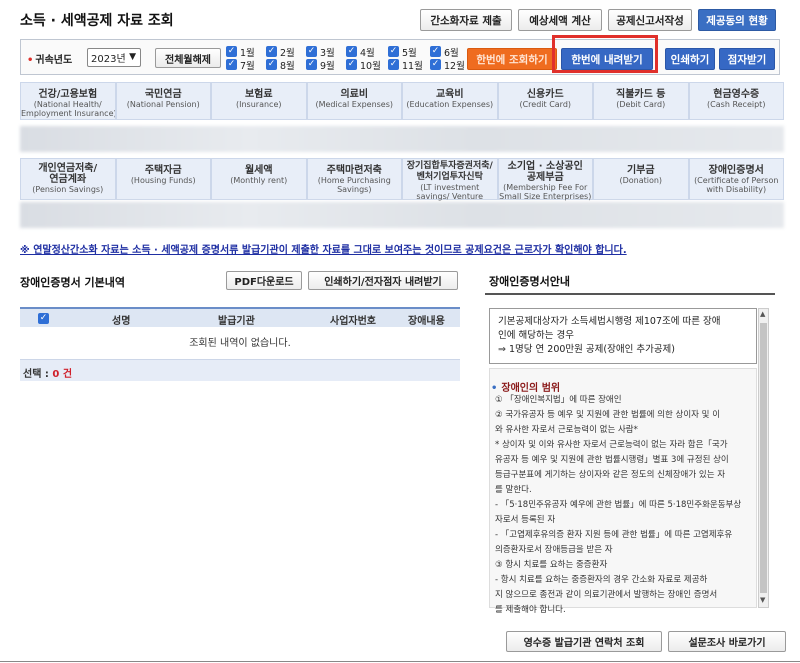 The height and width of the screenshot is (663, 800). I want to click on category-monthly-rent: 월세액 (Monthly rent), so click(259, 179).